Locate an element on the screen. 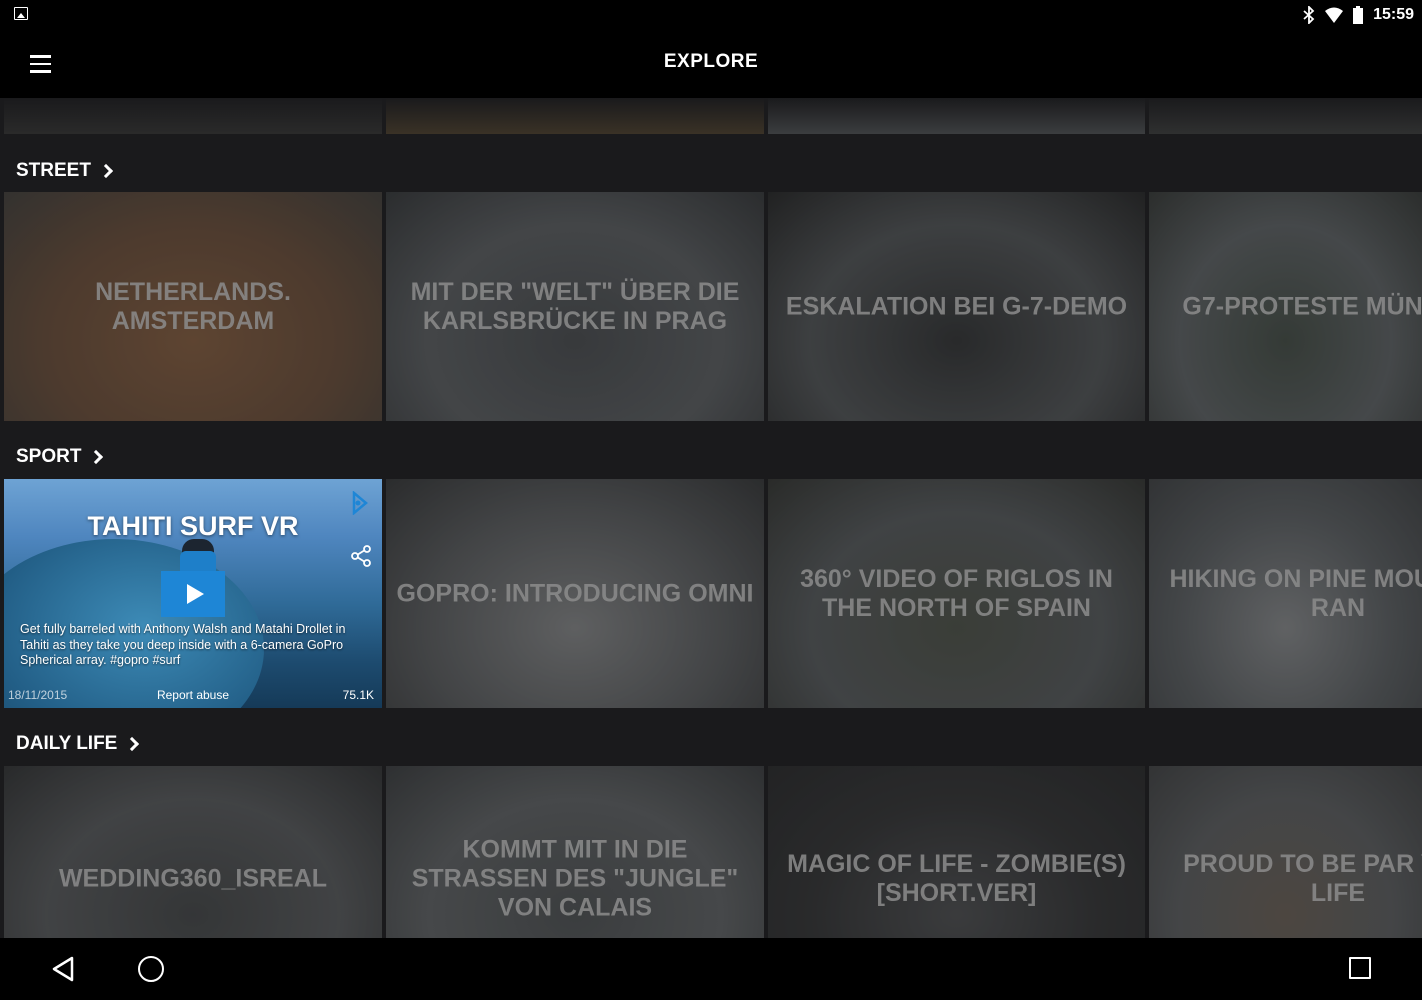 This screenshot has height=1000, width=1422. video-tile: PROUD TO BE PAR YOUR LIFE is located at coordinates (1285, 852).